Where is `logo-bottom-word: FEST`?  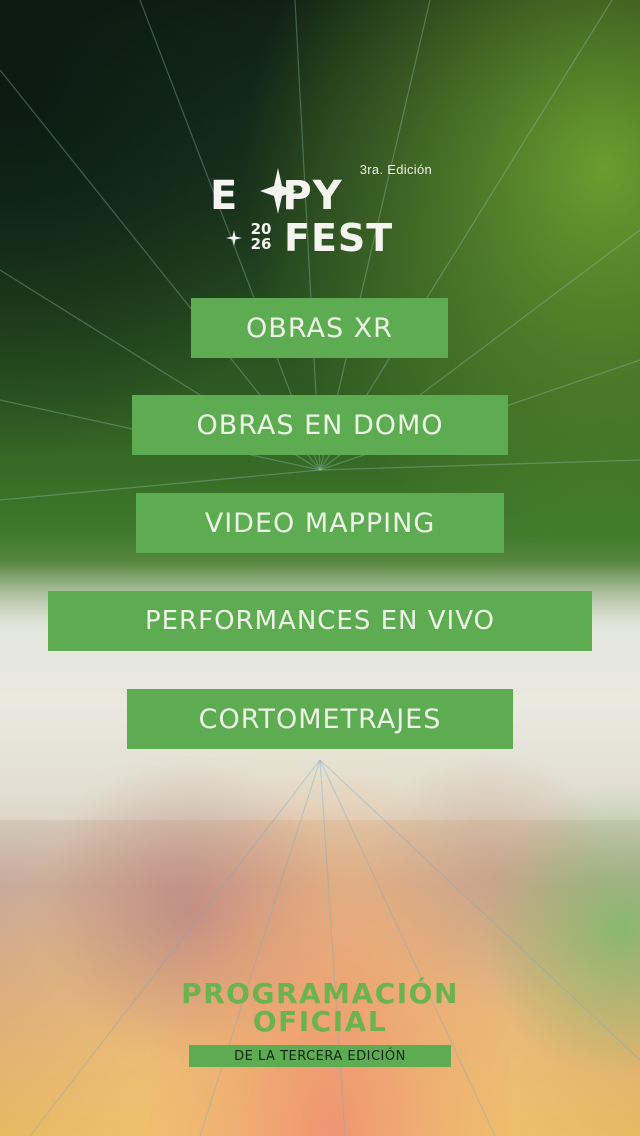 logo-bottom-word: FEST is located at coordinates (339, 238).